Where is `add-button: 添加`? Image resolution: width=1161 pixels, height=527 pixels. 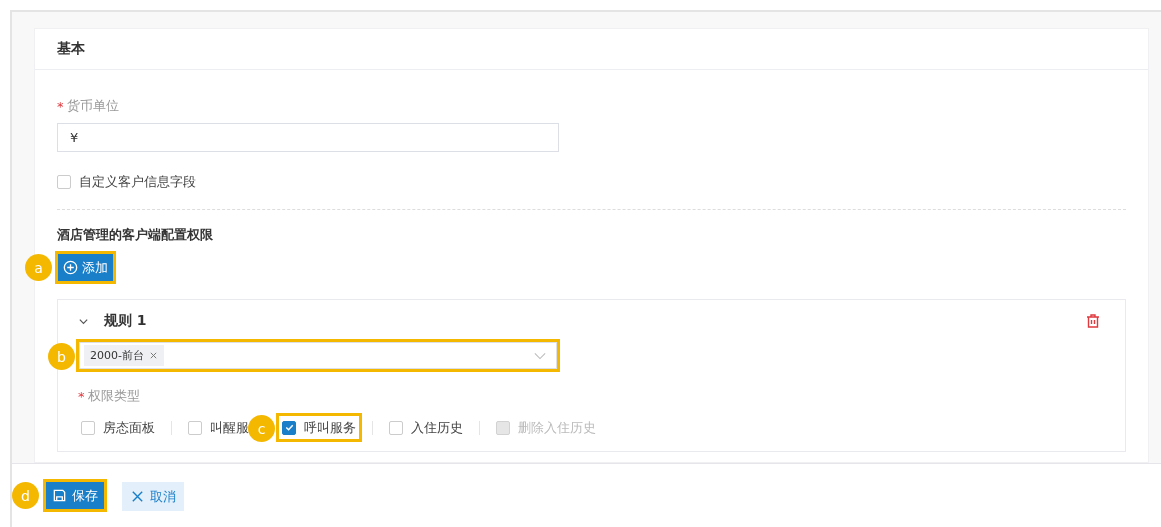 add-button: 添加 is located at coordinates (85, 267).